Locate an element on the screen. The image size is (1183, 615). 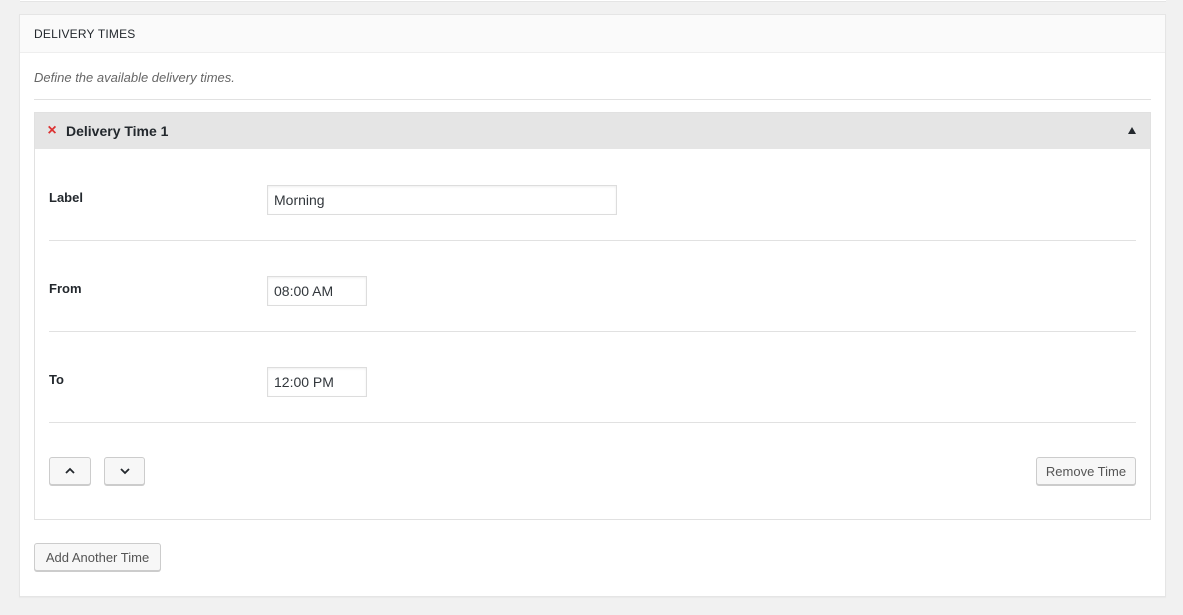
group-actions: Remove Time is located at coordinates (592, 471).